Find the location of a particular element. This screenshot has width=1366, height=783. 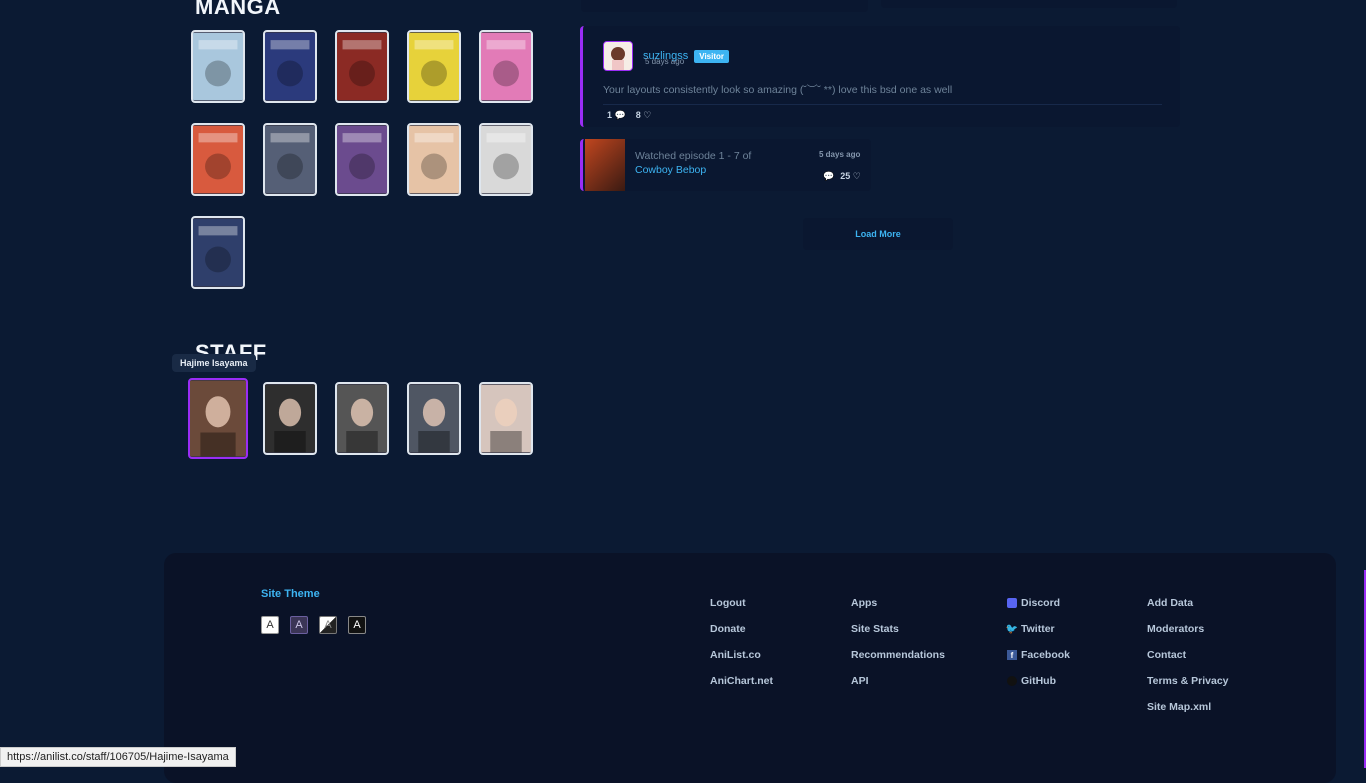

footer-add-data-link: Add Data is located at coordinates (1188, 603).